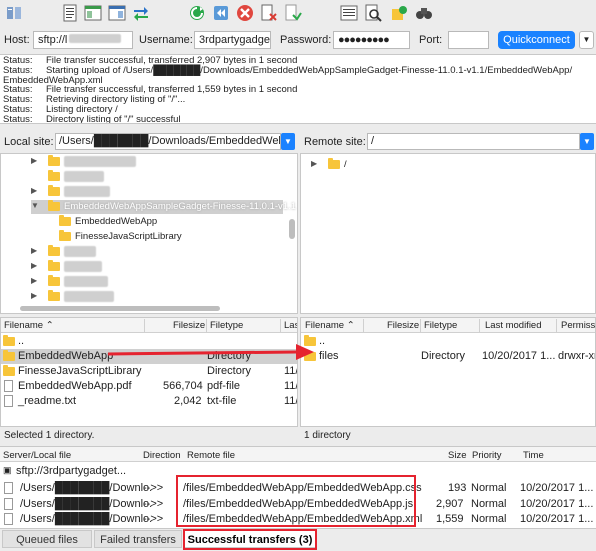  Describe the element at coordinates (245, 13) in the screenshot. I see `cancel-icon` at that location.